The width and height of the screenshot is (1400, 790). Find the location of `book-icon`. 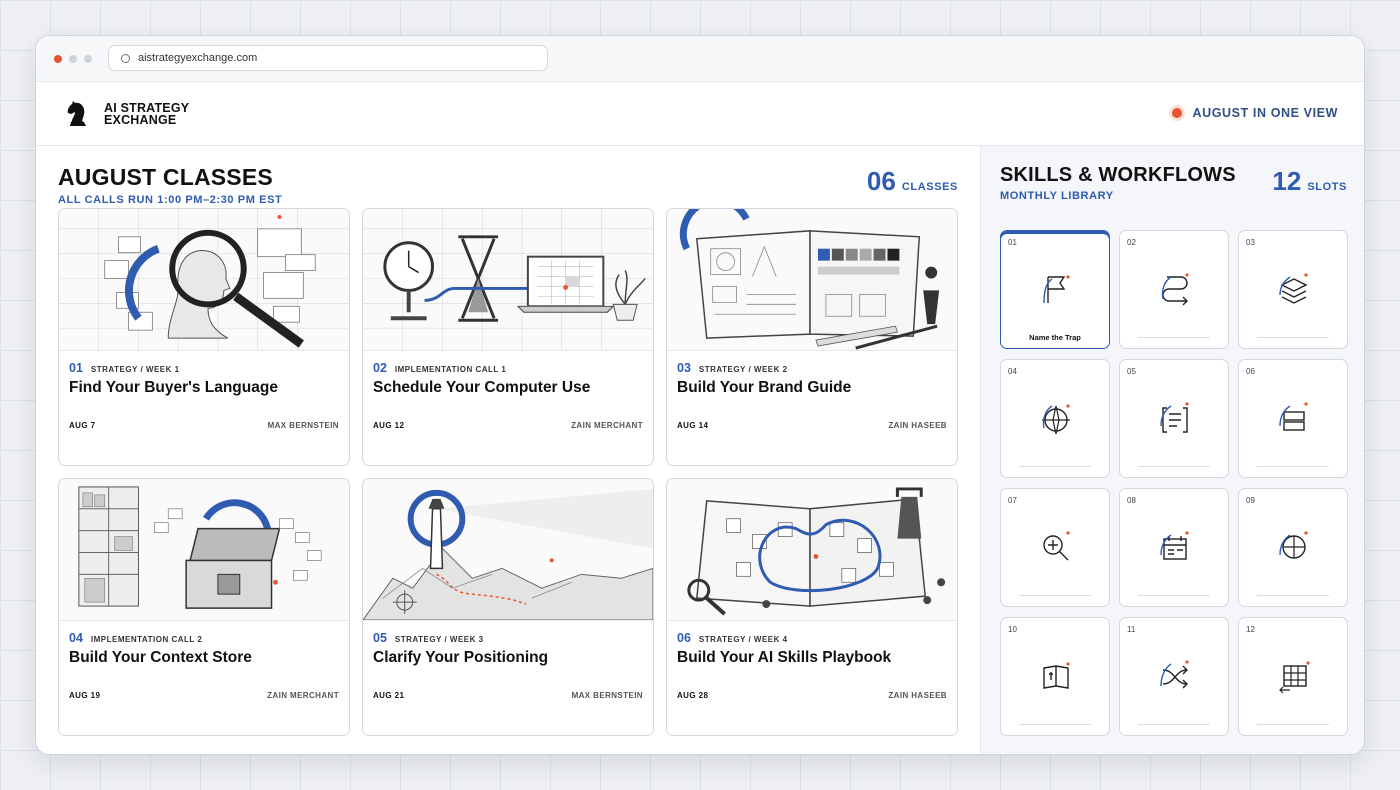

book-icon is located at coordinates (1056, 676).